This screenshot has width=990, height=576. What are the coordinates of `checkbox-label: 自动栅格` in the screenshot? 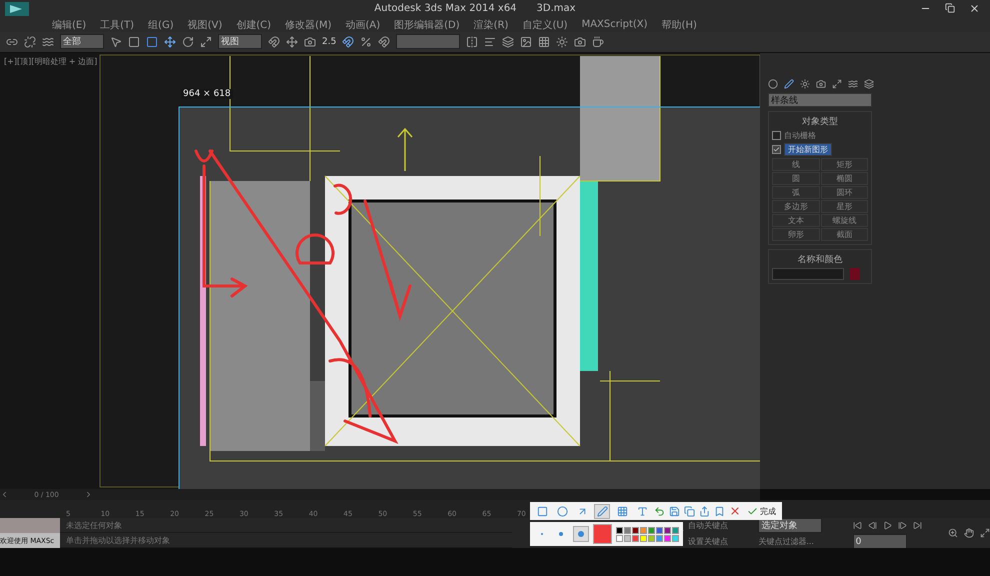 It's located at (800, 135).